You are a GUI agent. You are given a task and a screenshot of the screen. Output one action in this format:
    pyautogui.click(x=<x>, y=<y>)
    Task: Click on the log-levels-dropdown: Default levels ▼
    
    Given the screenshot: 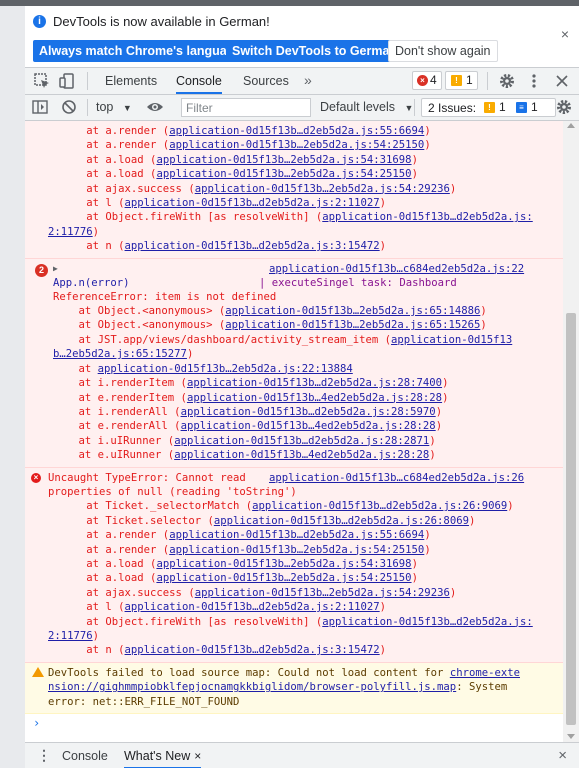 What is the action you would take?
    pyautogui.click(x=366, y=107)
    